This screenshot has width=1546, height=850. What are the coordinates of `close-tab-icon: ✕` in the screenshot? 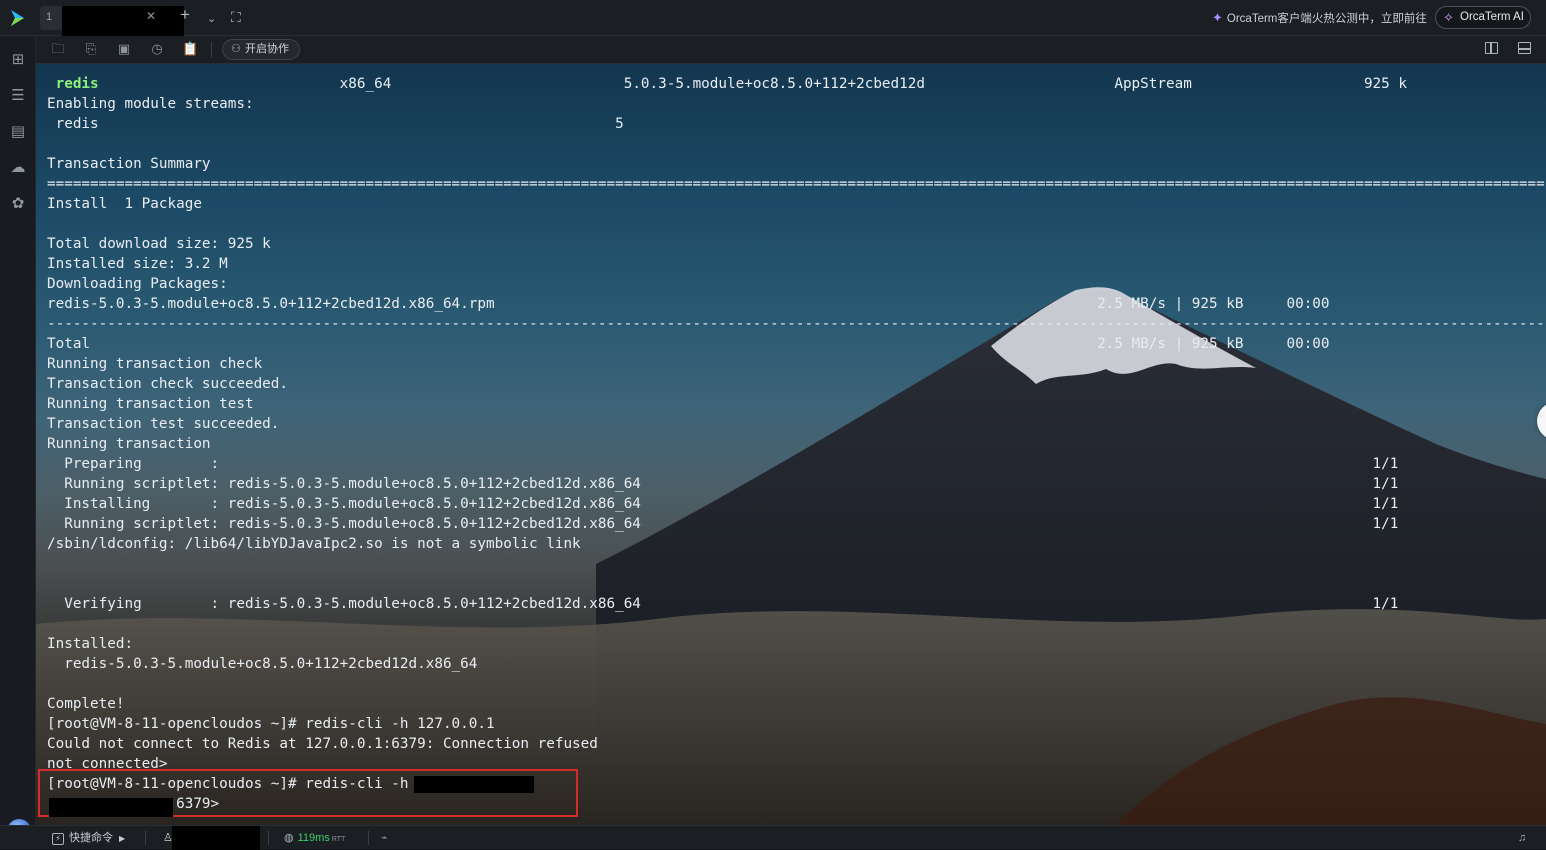 It's located at (151, 16).